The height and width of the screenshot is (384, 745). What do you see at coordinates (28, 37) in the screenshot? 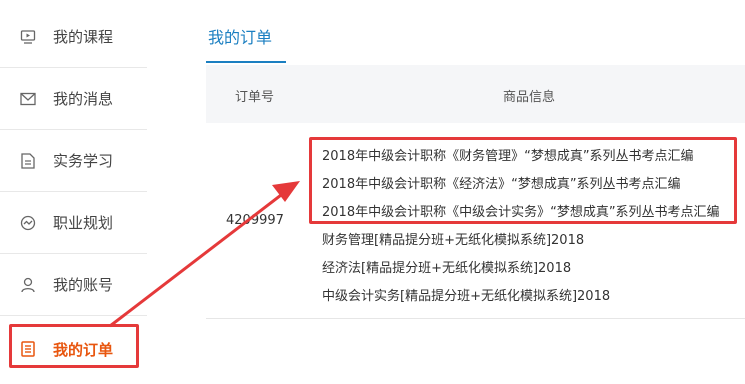
I see `monitor-icon` at bounding box center [28, 37].